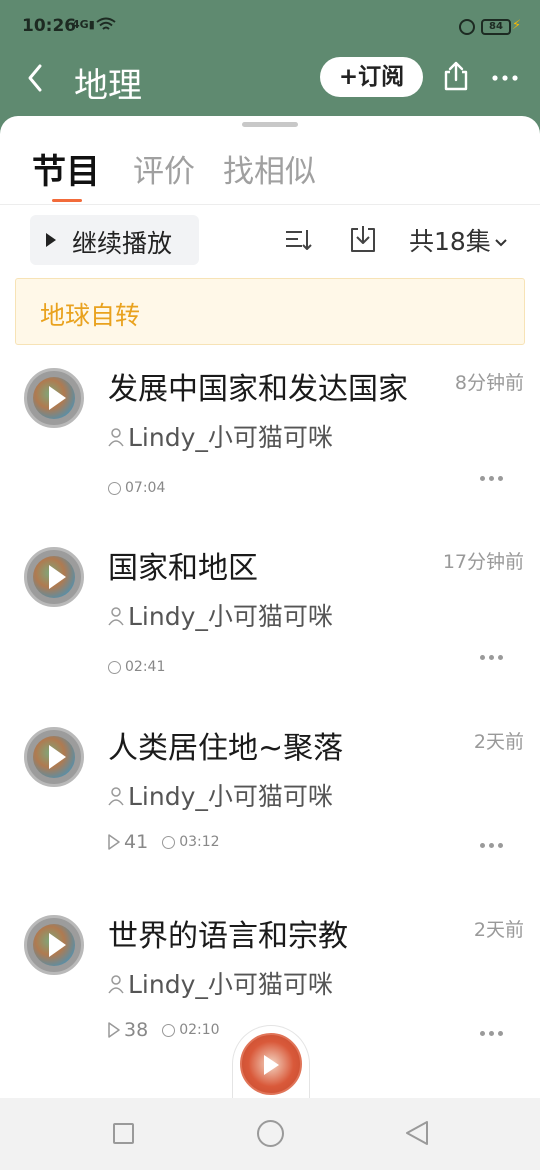 Image resolution: width=540 pixels, height=1170 pixels. Describe the element at coordinates (145, 667) in the screenshot. I see `episode-duration: 02:41` at that location.